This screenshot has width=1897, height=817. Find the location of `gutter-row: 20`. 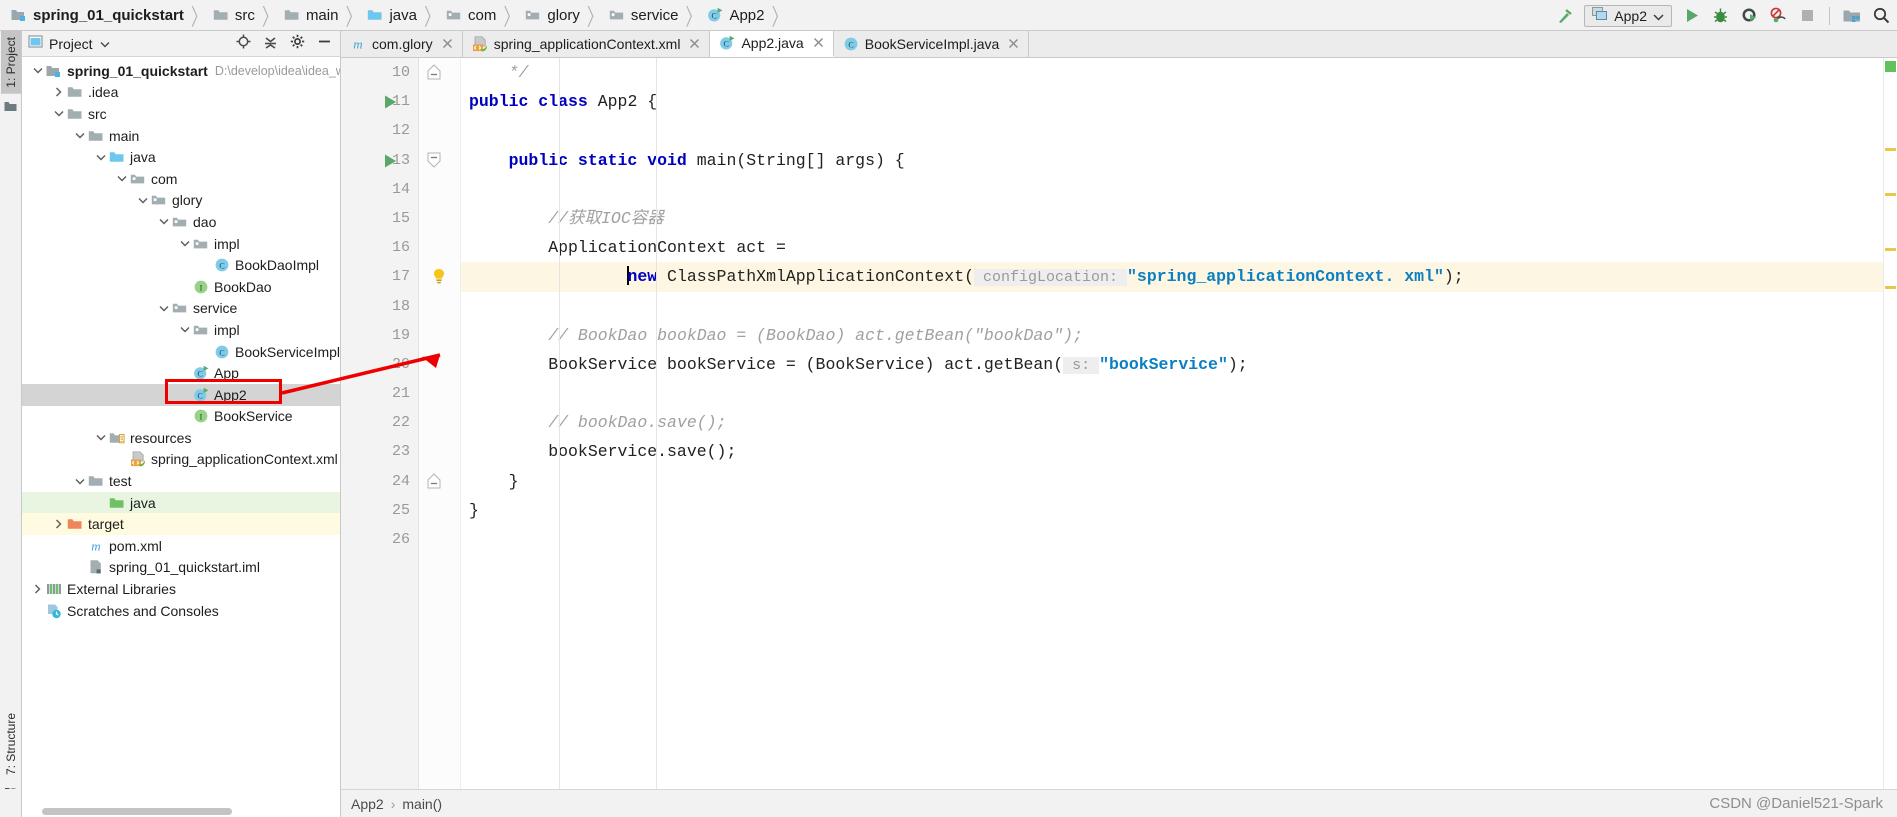

gutter-row: 20 is located at coordinates (379, 364).